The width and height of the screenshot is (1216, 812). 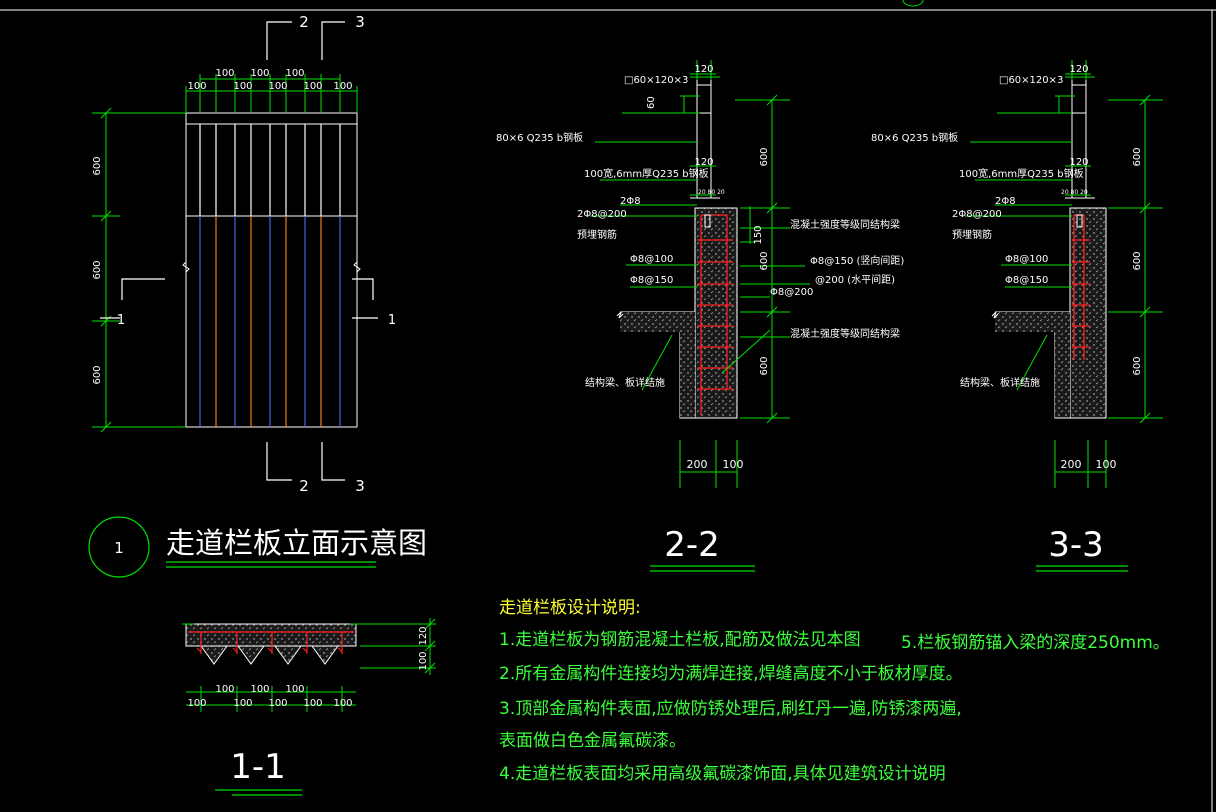 What do you see at coordinates (277, 703) in the screenshot?
I see `s11-bottom-lower-3: 100` at bounding box center [277, 703].